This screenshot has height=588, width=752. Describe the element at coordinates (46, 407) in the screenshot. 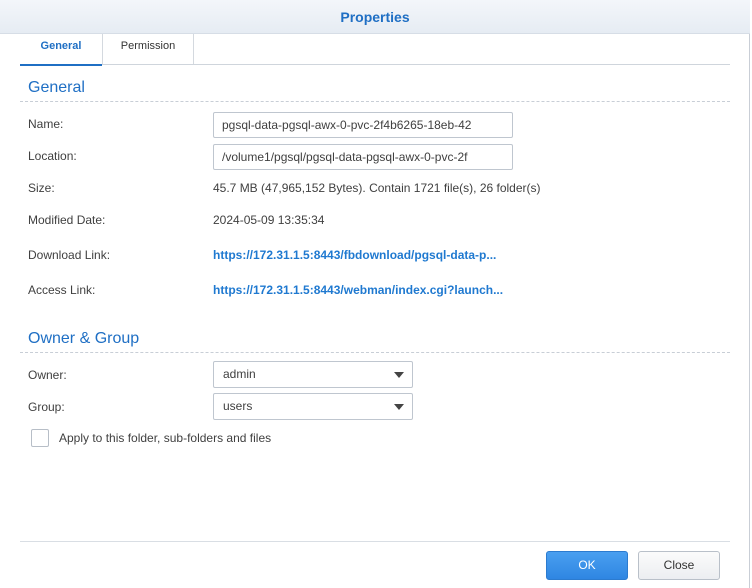

I see `group-label: Group:` at that location.